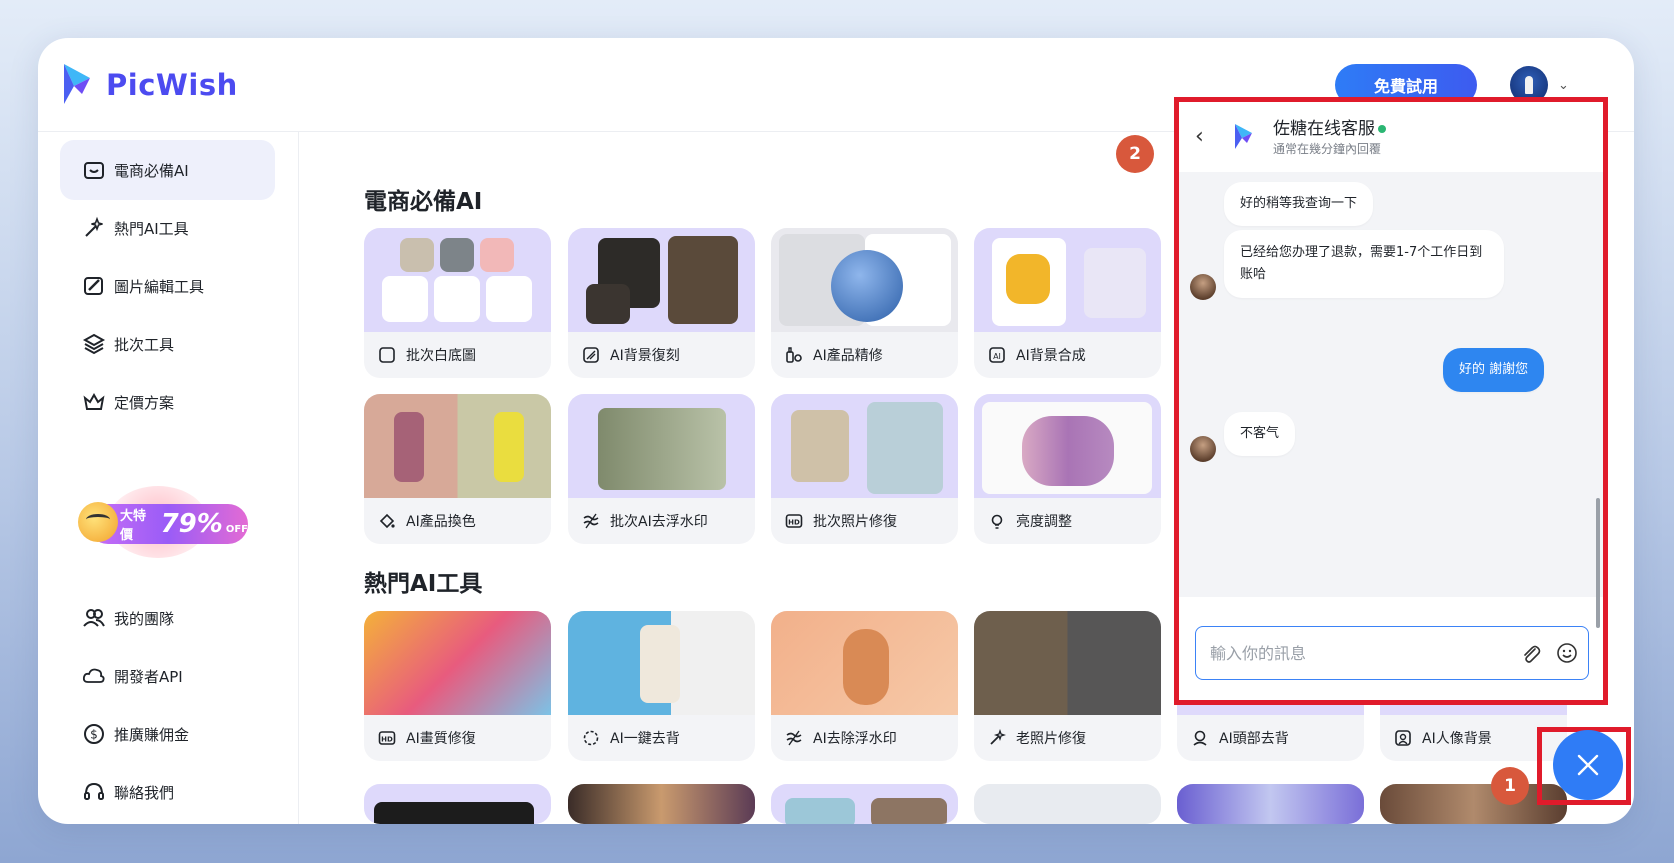 Image resolution: width=1674 pixels, height=863 pixels. What do you see at coordinates (93, 675) in the screenshot?
I see `cloud-api-icon` at bounding box center [93, 675].